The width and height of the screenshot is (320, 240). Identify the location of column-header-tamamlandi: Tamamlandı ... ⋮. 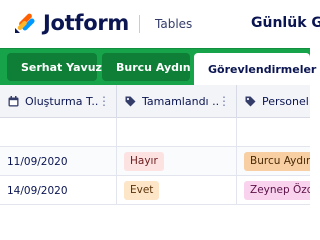
(177, 101).